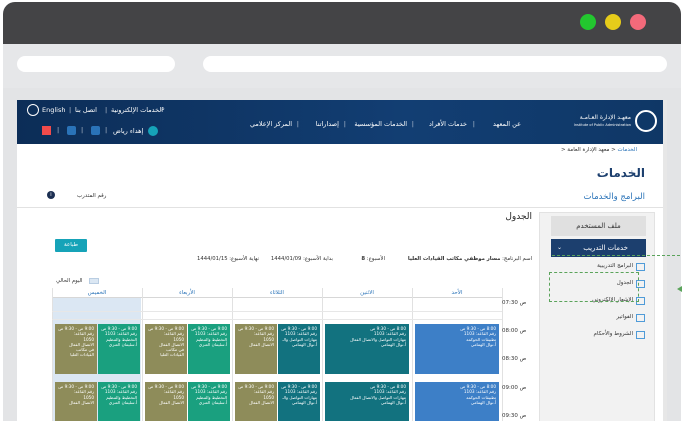 Image resolution: width=684 pixels, height=421 pixels. What do you see at coordinates (514, 359) in the screenshot?
I see `time-0830: 08:30 ص` at bounding box center [514, 359].